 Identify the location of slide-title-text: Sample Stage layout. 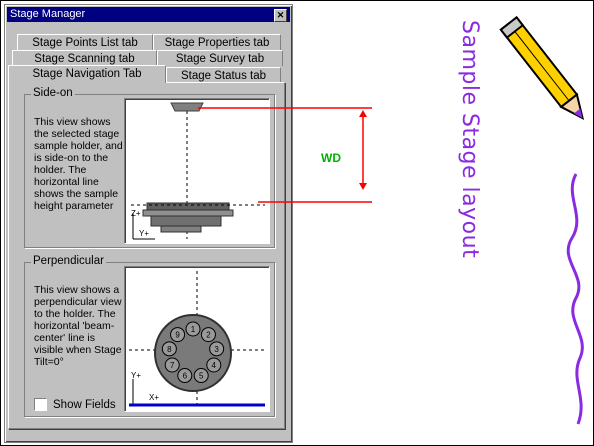
(469, 139).